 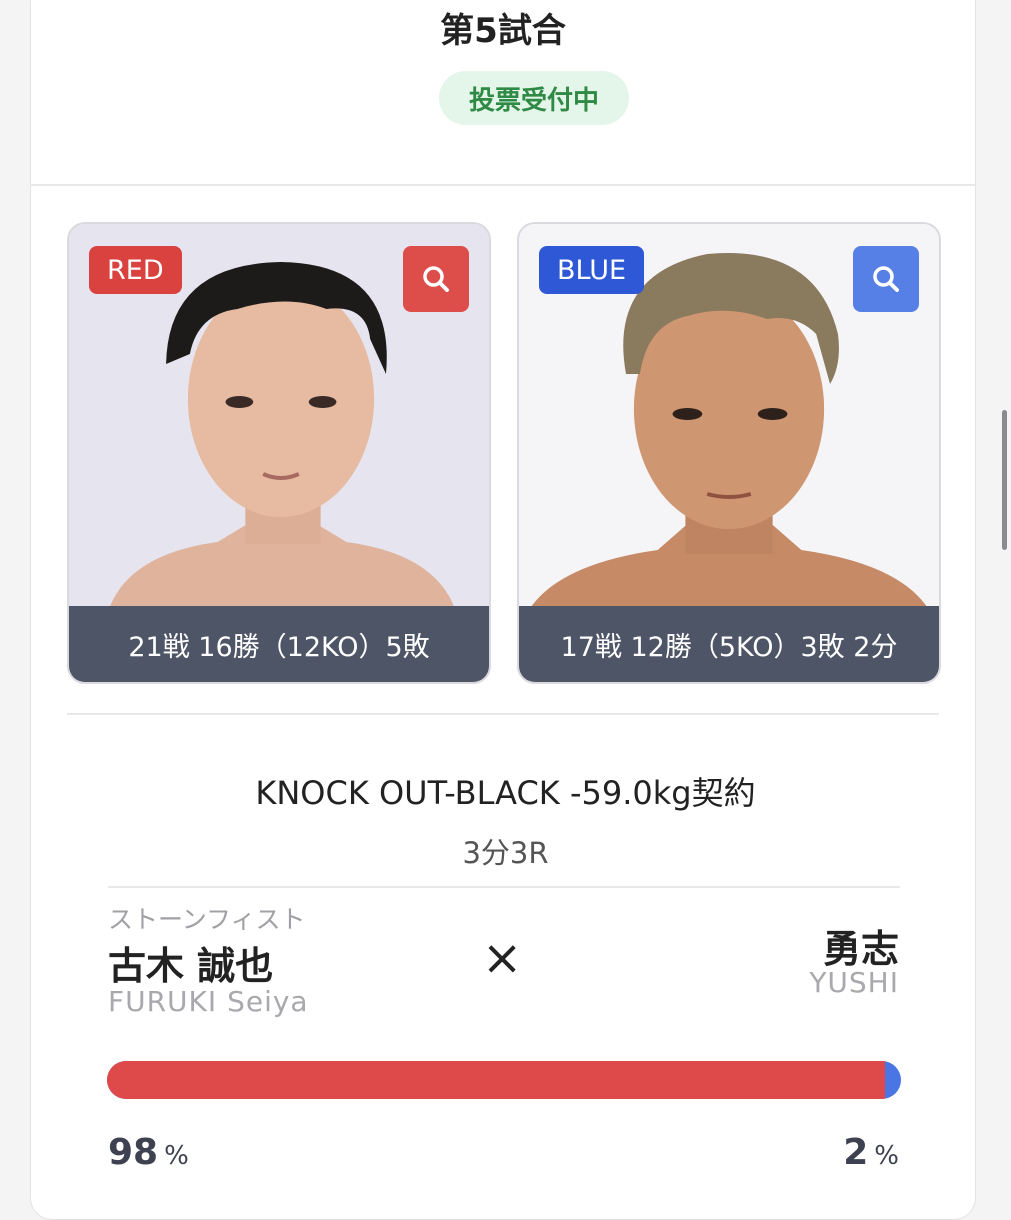 I want to click on red-vote-percent-value: 98, so click(x=133, y=1152).